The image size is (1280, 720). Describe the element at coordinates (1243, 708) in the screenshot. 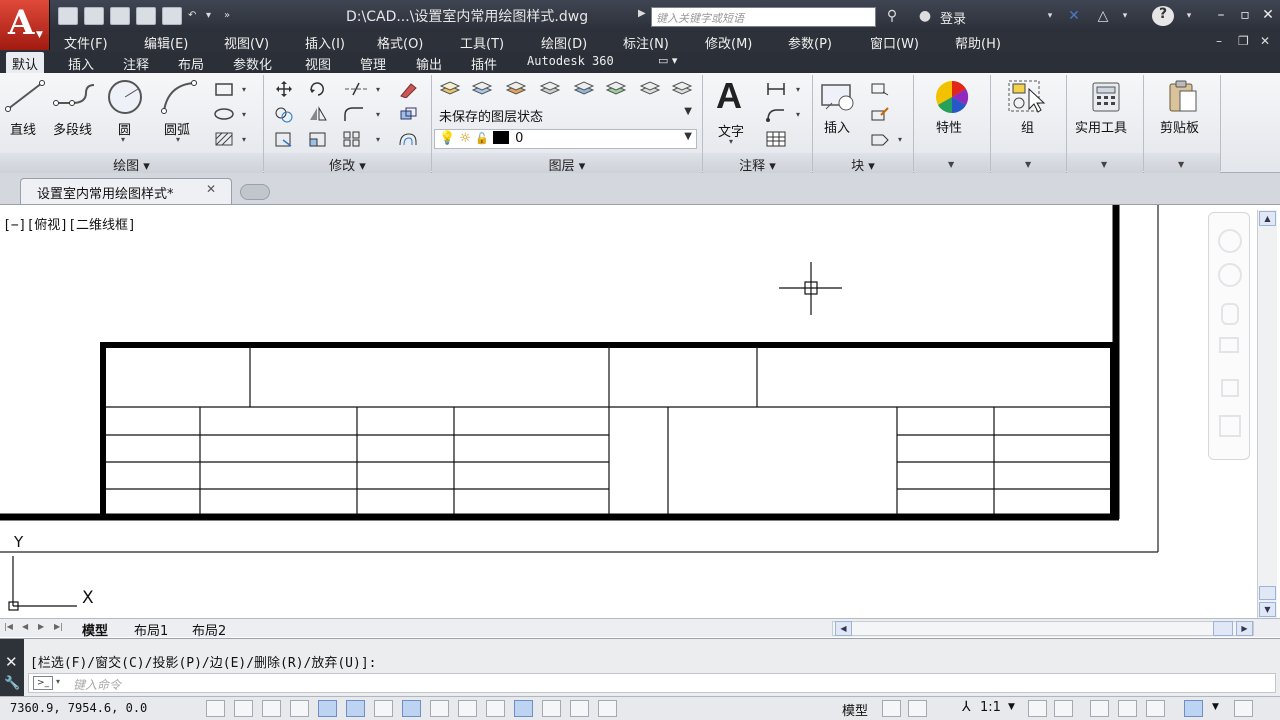

I see `clean-screen-icon` at that location.